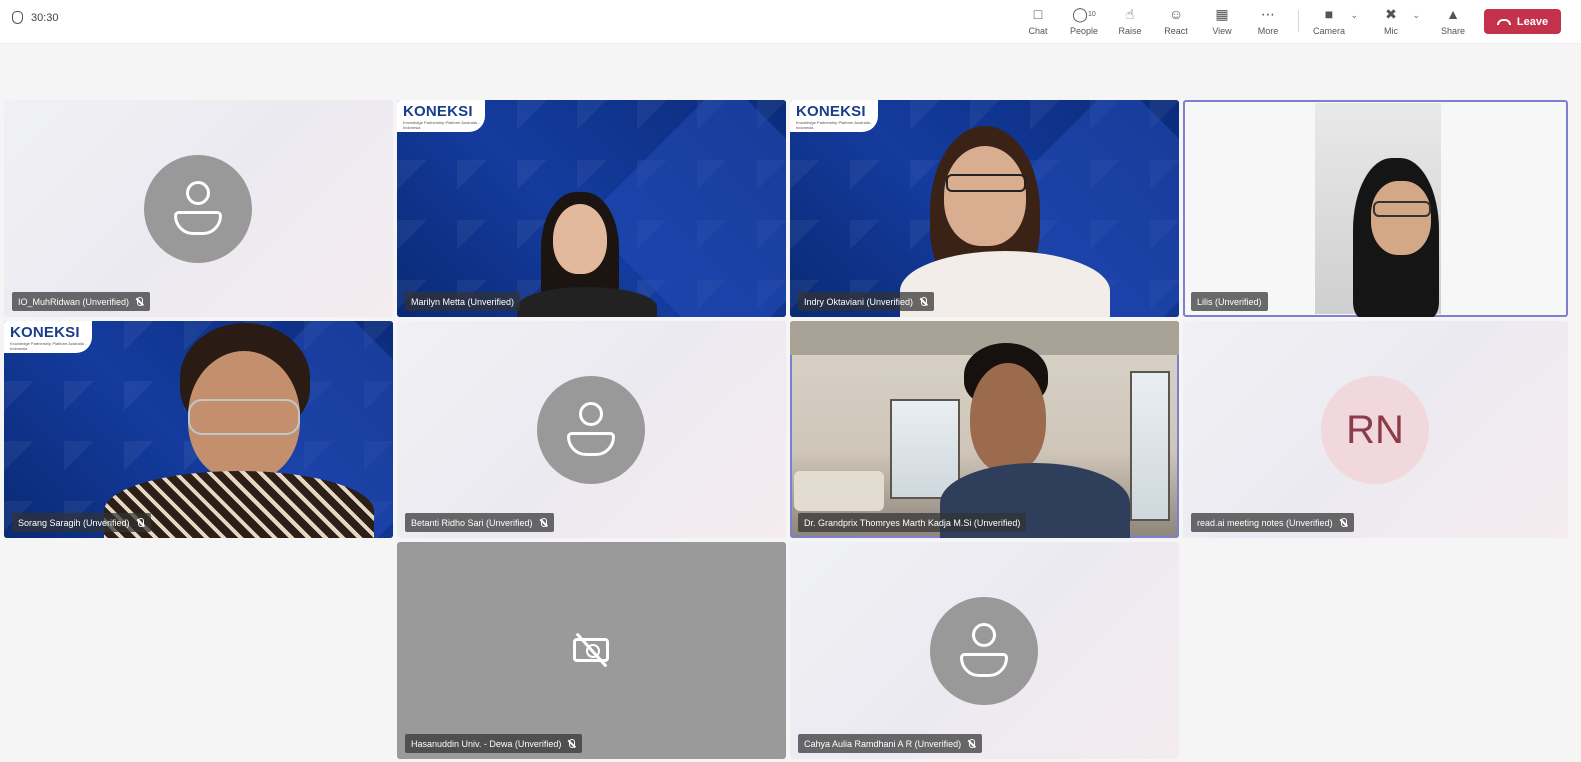 The image size is (1581, 762). I want to click on people-icon: ◯ 10, so click(1084, 14).